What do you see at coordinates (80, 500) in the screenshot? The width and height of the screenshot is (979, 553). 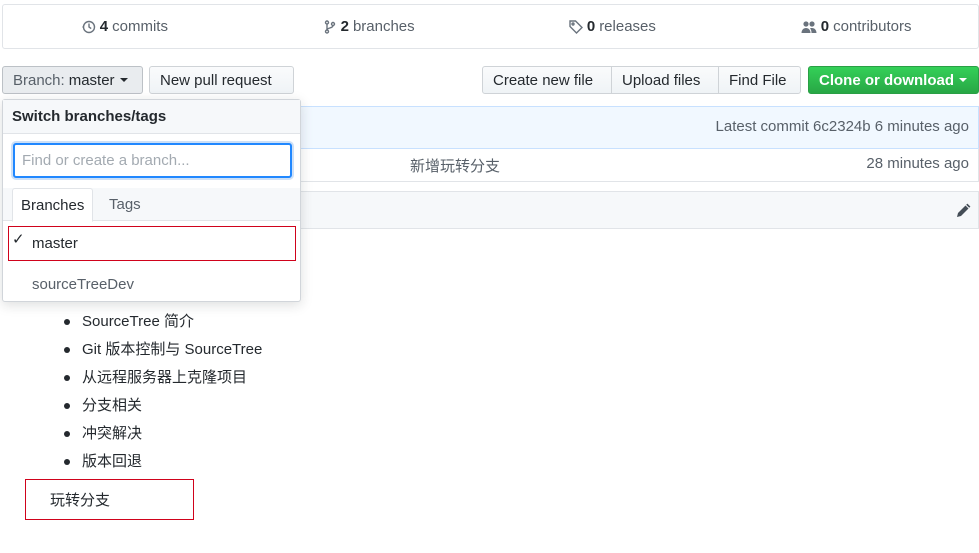 I see `branch-note-text: 玩转分支` at bounding box center [80, 500].